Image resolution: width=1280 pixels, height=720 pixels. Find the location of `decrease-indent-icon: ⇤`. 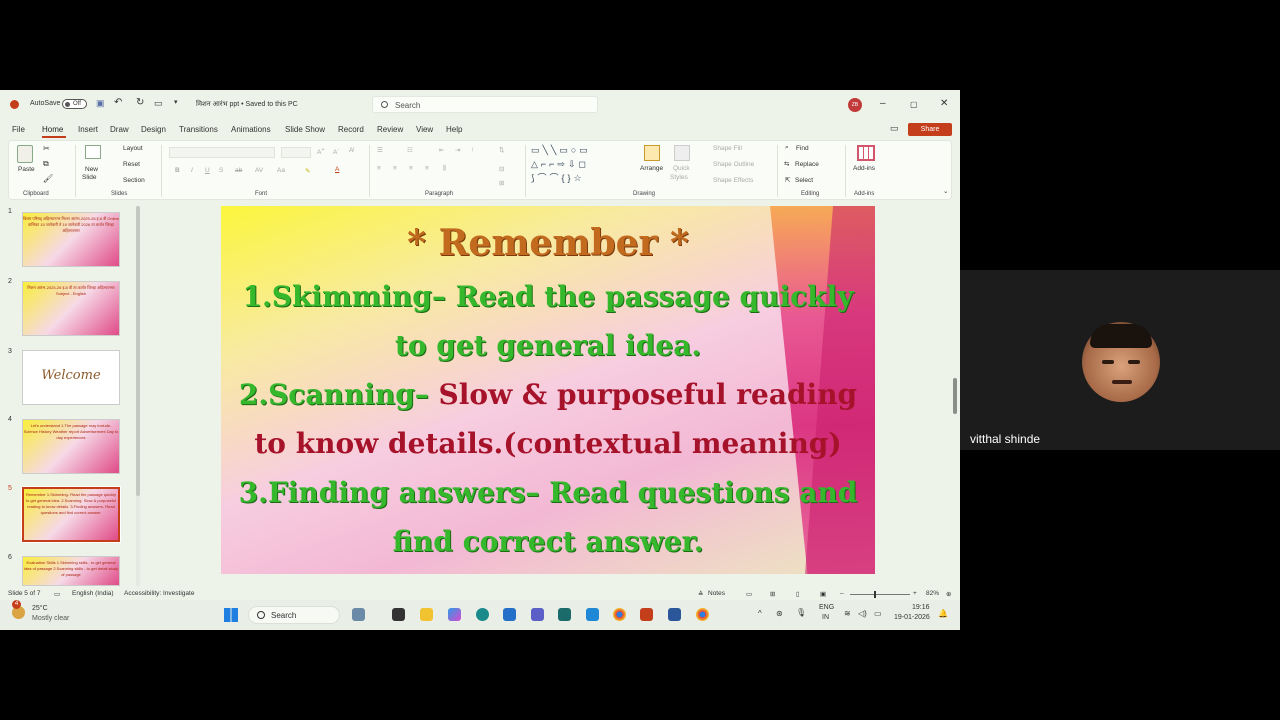

decrease-indent-icon: ⇤ is located at coordinates (441, 150).